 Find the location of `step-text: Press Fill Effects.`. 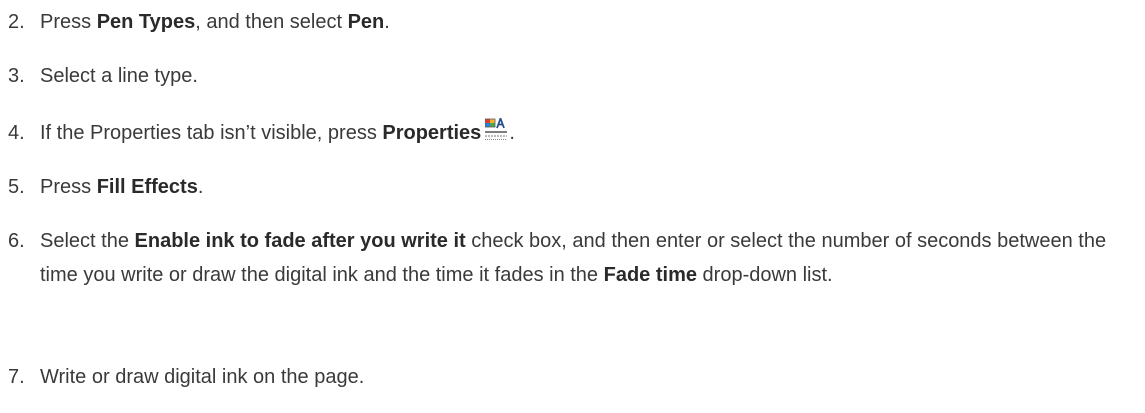

step-text: Press Fill Effects. is located at coordinates (584, 187).